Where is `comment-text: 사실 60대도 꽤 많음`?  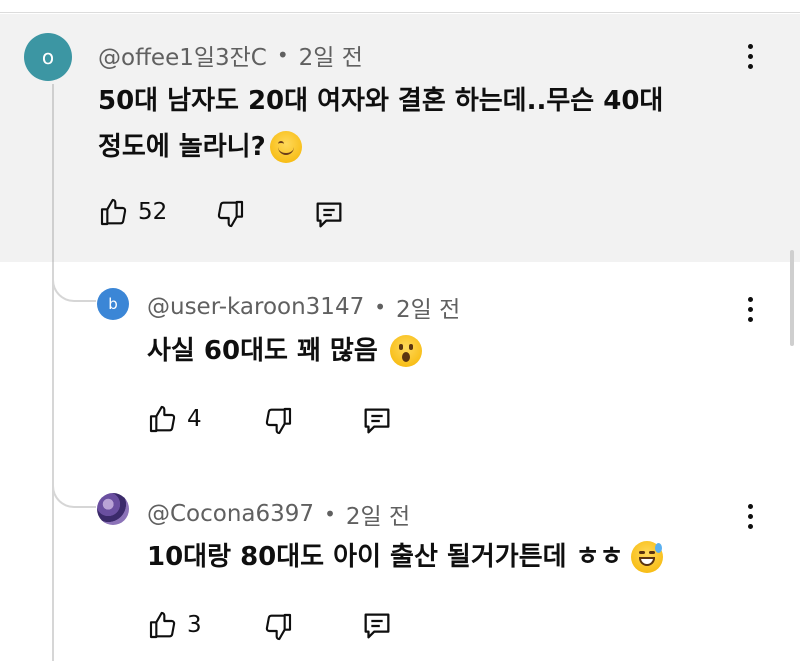
comment-text: 사실 60대도 꽤 많음 is located at coordinates (284, 351).